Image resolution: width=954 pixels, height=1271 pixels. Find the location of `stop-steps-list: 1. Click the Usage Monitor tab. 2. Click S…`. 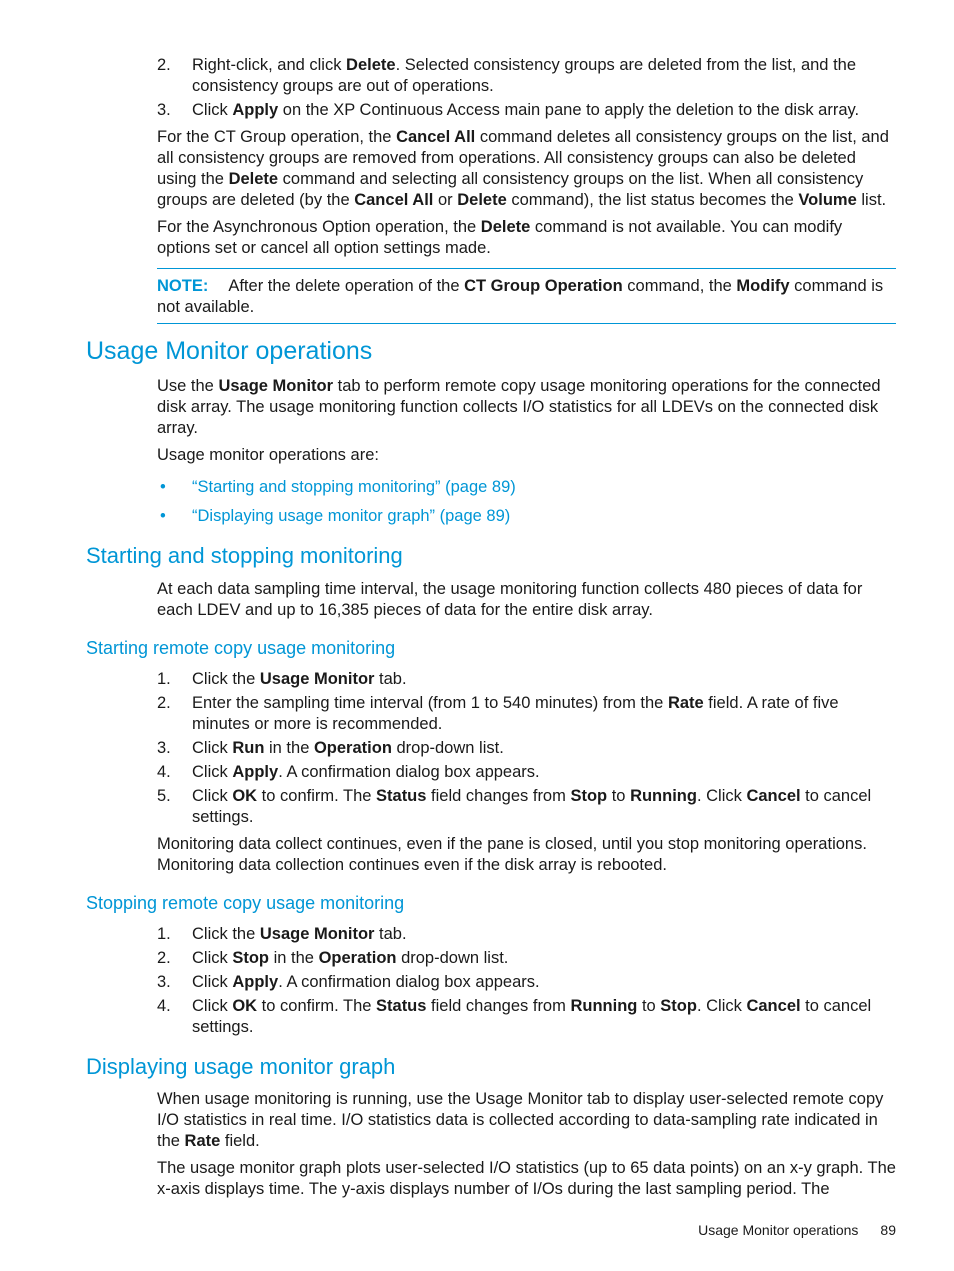

stop-steps-list: 1. Click the Usage Monitor tab. 2. Click S… is located at coordinates (528, 982).